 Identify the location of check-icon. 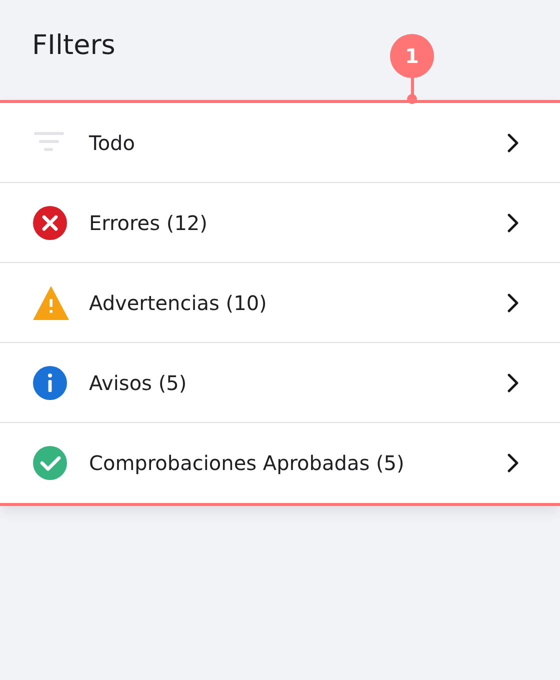
(51, 463).